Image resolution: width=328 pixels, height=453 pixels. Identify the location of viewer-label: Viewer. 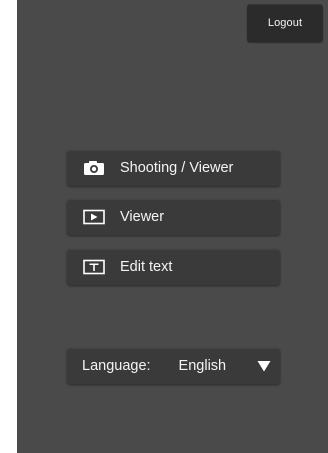
(142, 217).